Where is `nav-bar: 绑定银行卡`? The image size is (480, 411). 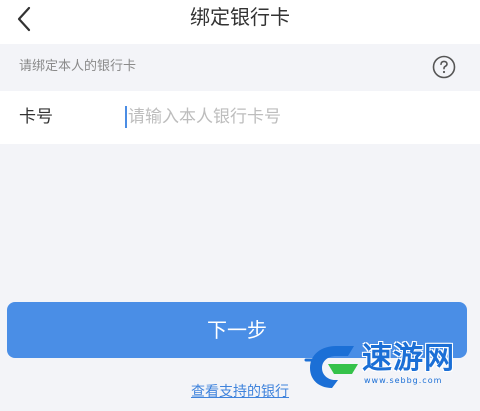 nav-bar: 绑定银行卡 is located at coordinates (240, 22).